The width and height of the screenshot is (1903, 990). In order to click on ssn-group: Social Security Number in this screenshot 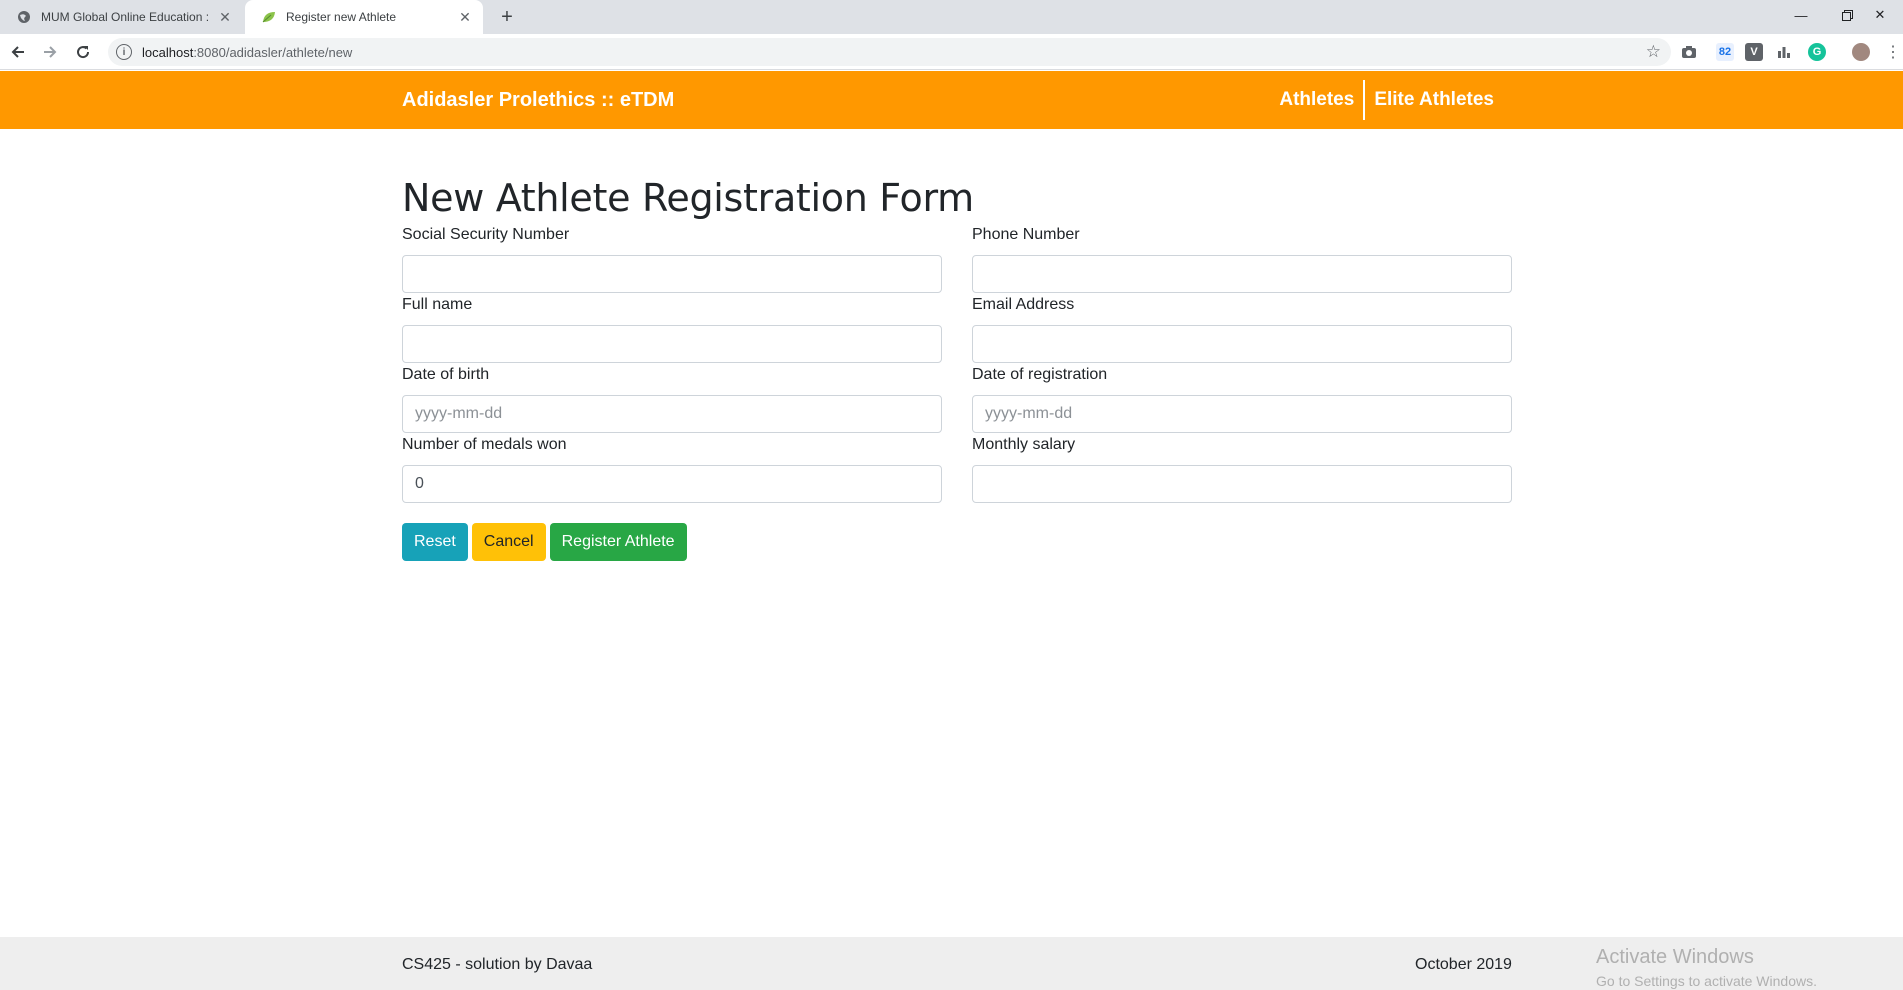, I will do `click(672, 258)`.